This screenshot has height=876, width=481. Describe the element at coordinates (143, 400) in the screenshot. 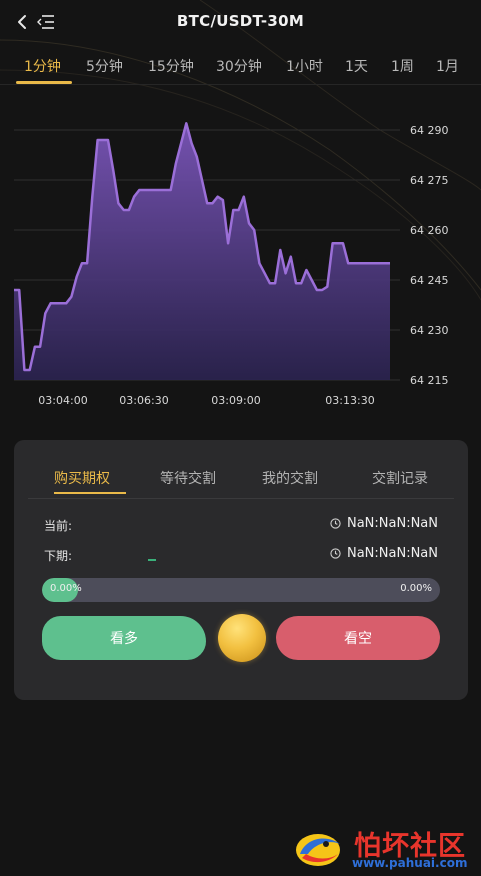

I see `x-tick-label: 03:06:30` at that location.